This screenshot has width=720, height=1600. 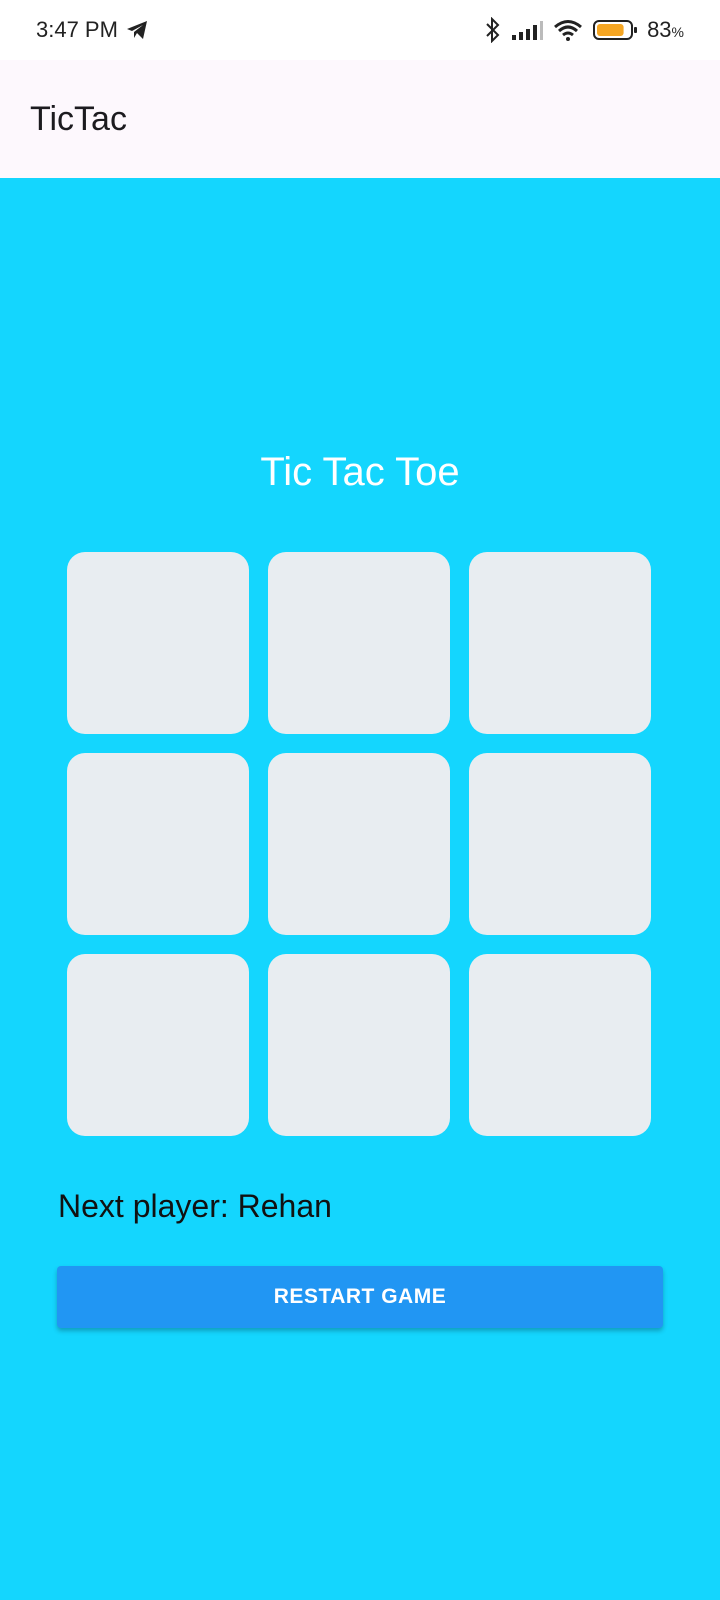 What do you see at coordinates (360, 119) in the screenshot?
I see `app-bar: TicTac` at bounding box center [360, 119].